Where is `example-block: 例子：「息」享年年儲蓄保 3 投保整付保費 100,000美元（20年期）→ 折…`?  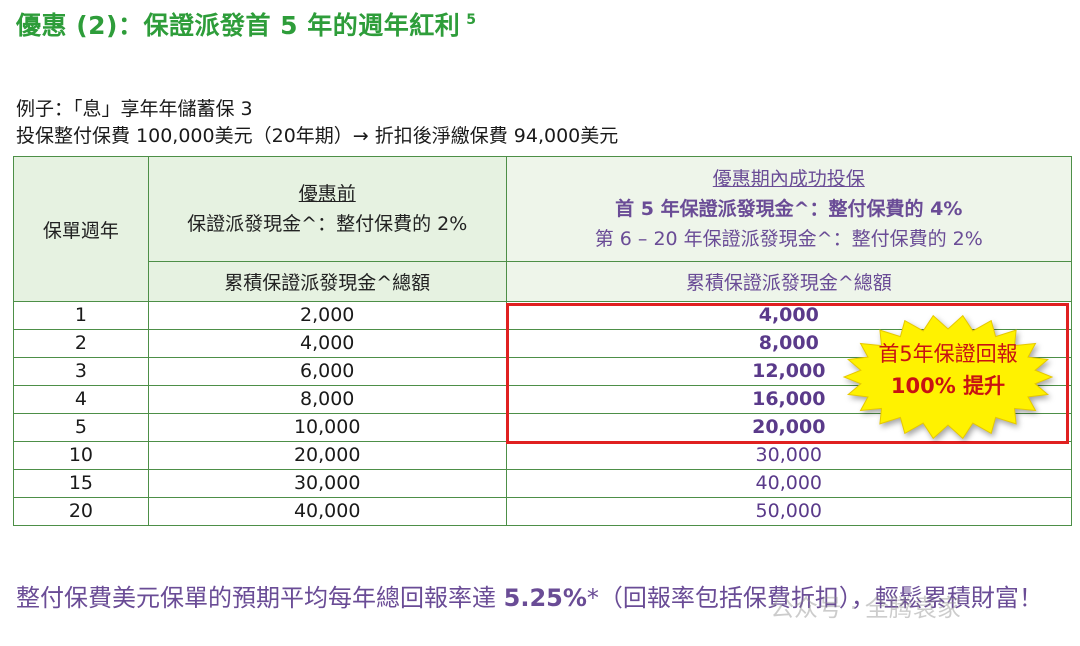 example-block: 例子：「息」享年年儲蓄保 3 投保整付保費 100,000美元（20年期）→ 折… is located at coordinates (317, 123).